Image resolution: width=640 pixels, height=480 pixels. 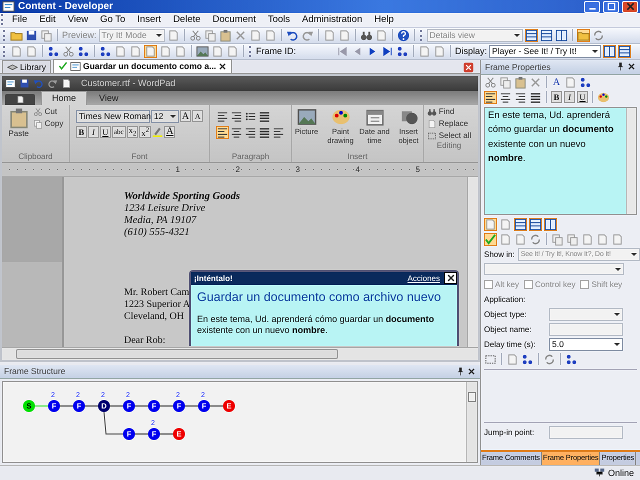 I want to click on paragraph-icon, so click(x=278, y=132).